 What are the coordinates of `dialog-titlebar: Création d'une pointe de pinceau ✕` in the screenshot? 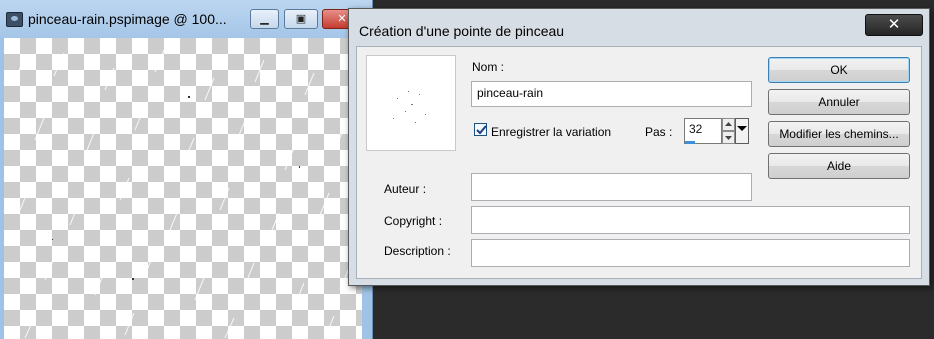 It's located at (639, 24).